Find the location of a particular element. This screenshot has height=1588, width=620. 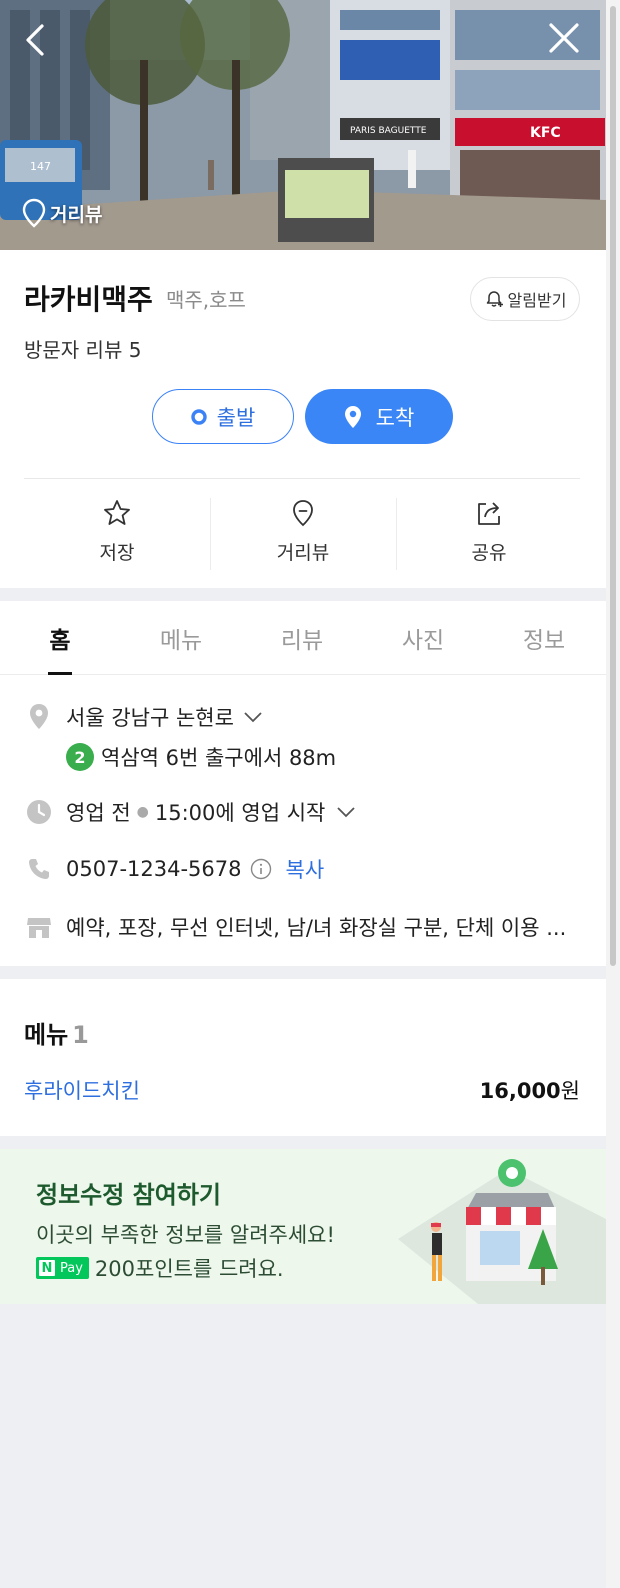

banner-line1: 이곳의 부족한 정보를 알려주세요! is located at coordinates (185, 1235).